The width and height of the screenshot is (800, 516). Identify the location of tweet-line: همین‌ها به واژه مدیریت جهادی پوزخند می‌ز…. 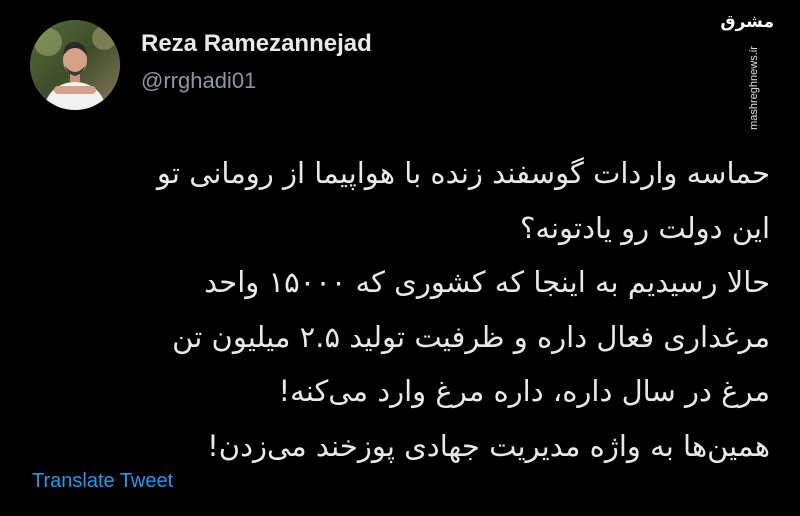
(488, 445).